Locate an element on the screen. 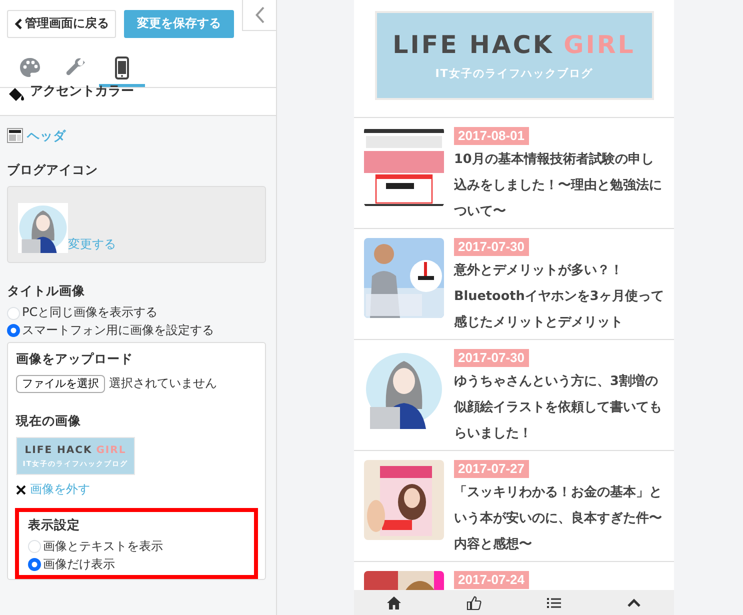 This screenshot has height=615, width=743. home-icon is located at coordinates (394, 602).